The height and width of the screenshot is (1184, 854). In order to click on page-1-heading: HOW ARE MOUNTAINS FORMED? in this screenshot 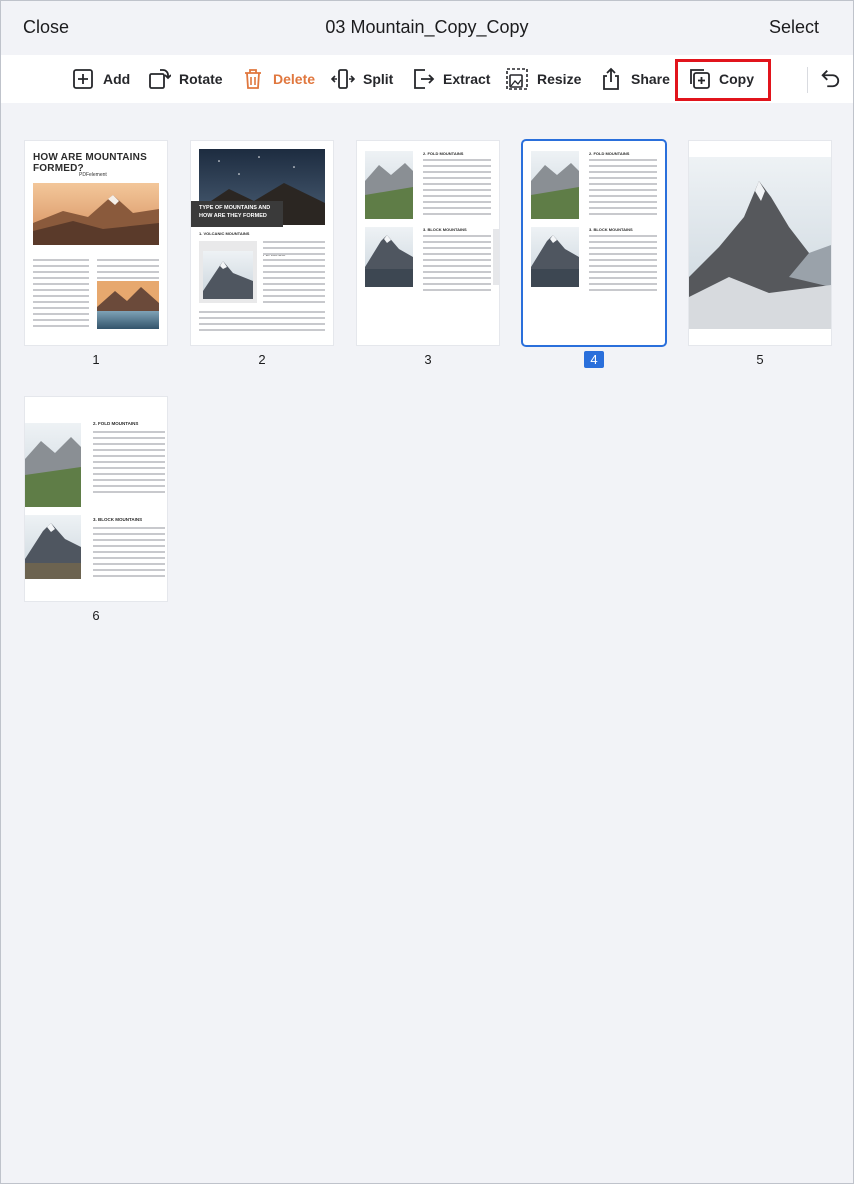, I will do `click(90, 163)`.